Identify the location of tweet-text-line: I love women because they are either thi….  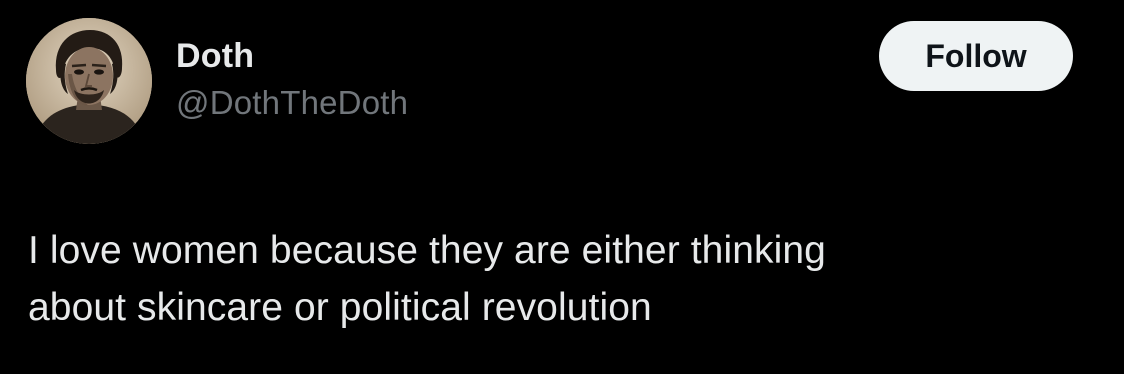
(427, 250).